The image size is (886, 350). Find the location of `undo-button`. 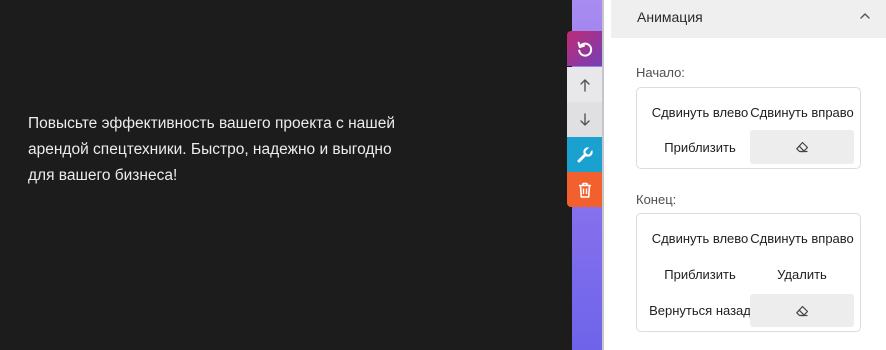

undo-button is located at coordinates (584, 48).